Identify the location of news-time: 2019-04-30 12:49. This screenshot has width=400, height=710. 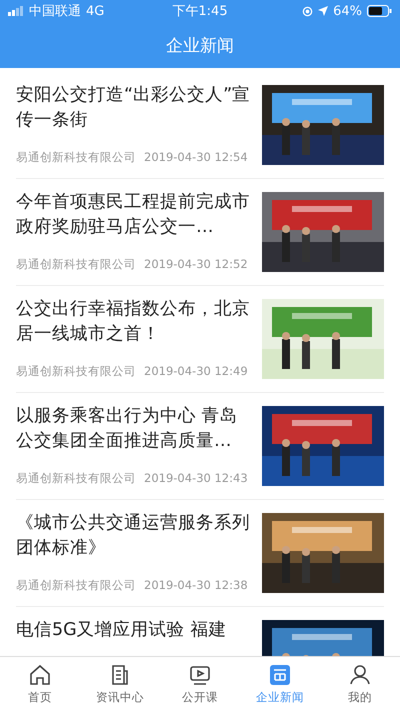
(196, 371).